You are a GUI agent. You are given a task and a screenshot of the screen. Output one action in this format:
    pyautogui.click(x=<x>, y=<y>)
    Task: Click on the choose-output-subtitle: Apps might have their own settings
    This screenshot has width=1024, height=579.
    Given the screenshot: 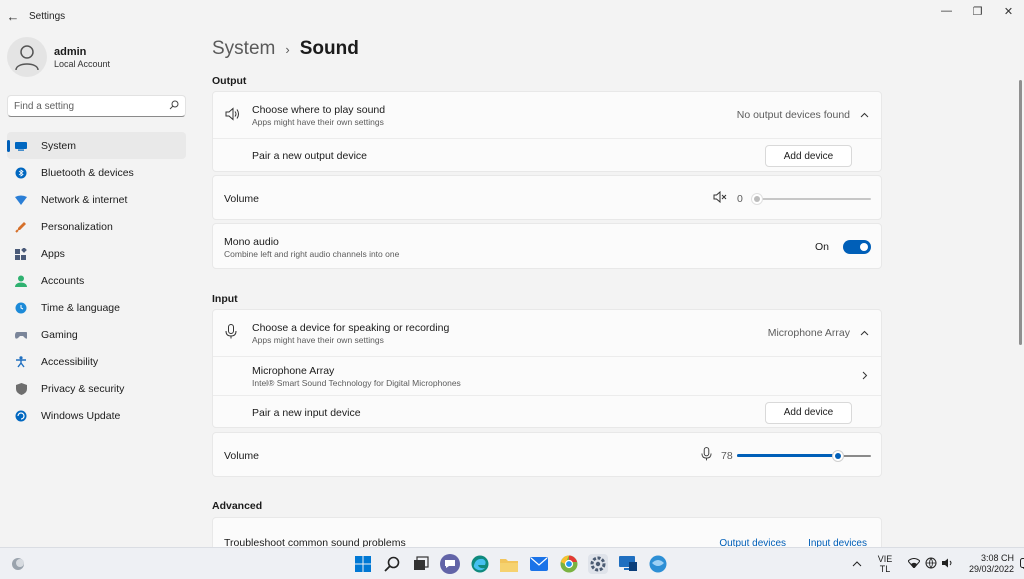 What is the action you would take?
    pyautogui.click(x=318, y=121)
    